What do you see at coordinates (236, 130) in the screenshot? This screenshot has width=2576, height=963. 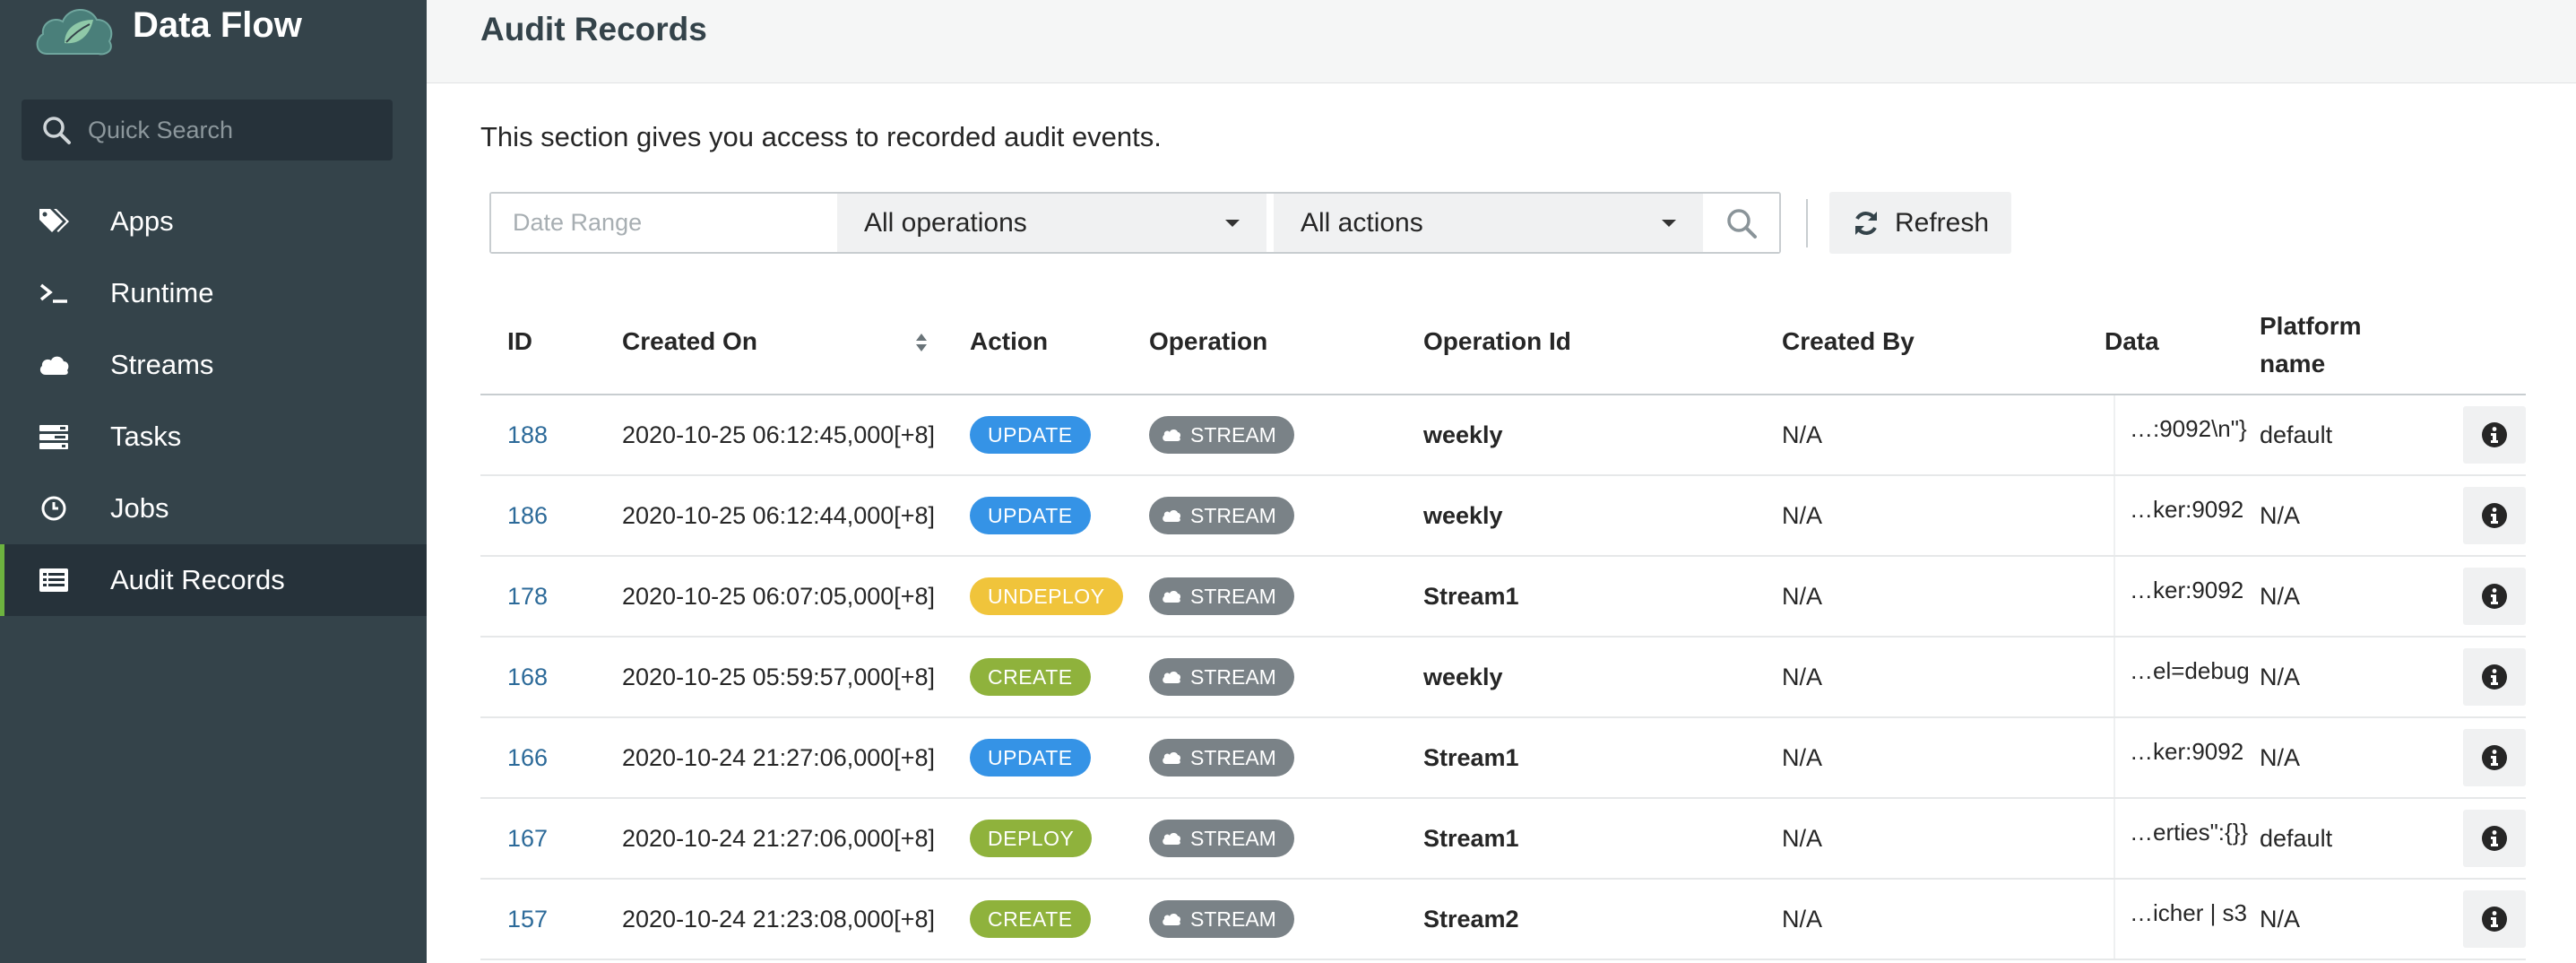 I see `quick-search-input` at bounding box center [236, 130].